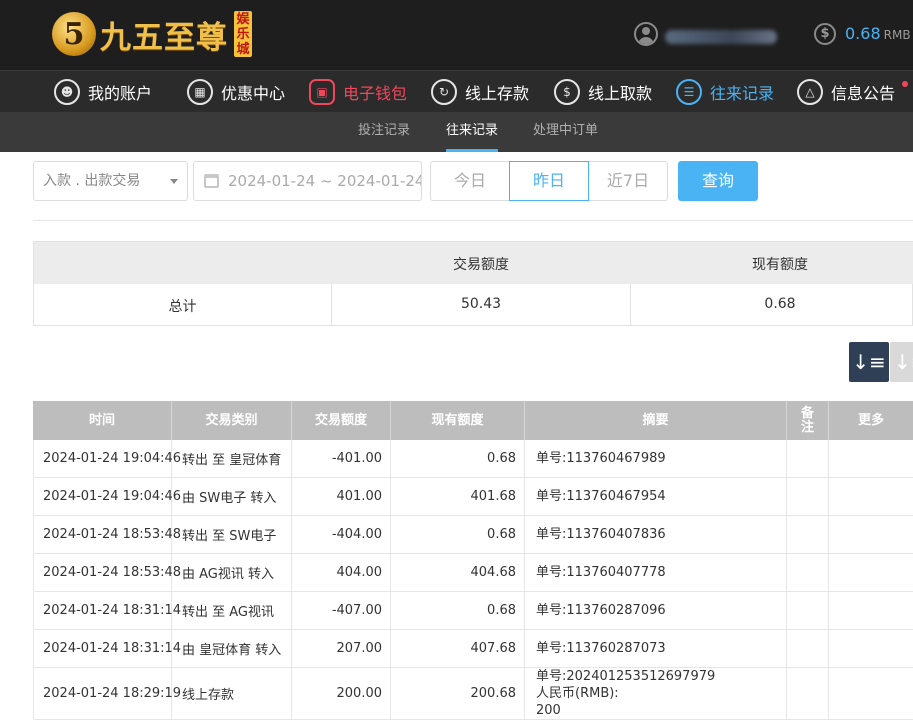 The height and width of the screenshot is (721, 913). What do you see at coordinates (444, 92) in the screenshot?
I see `deposit-icon: ↻` at bounding box center [444, 92].